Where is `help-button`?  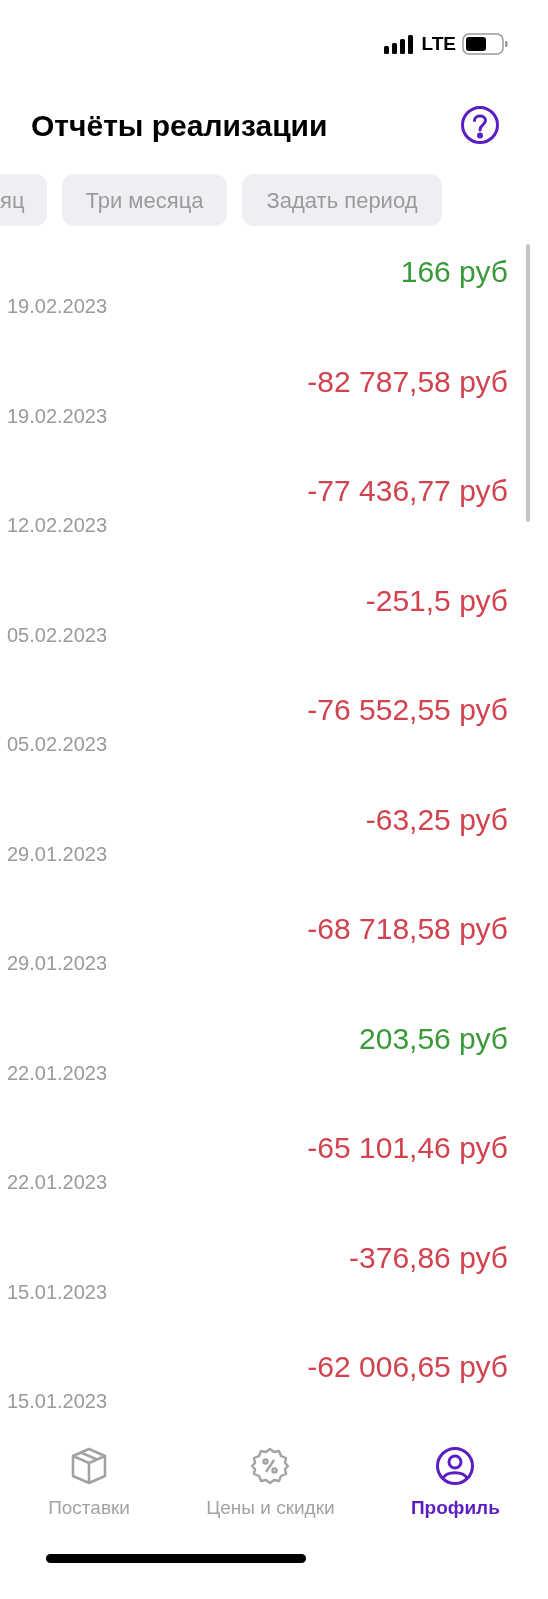 help-button is located at coordinates (480, 125).